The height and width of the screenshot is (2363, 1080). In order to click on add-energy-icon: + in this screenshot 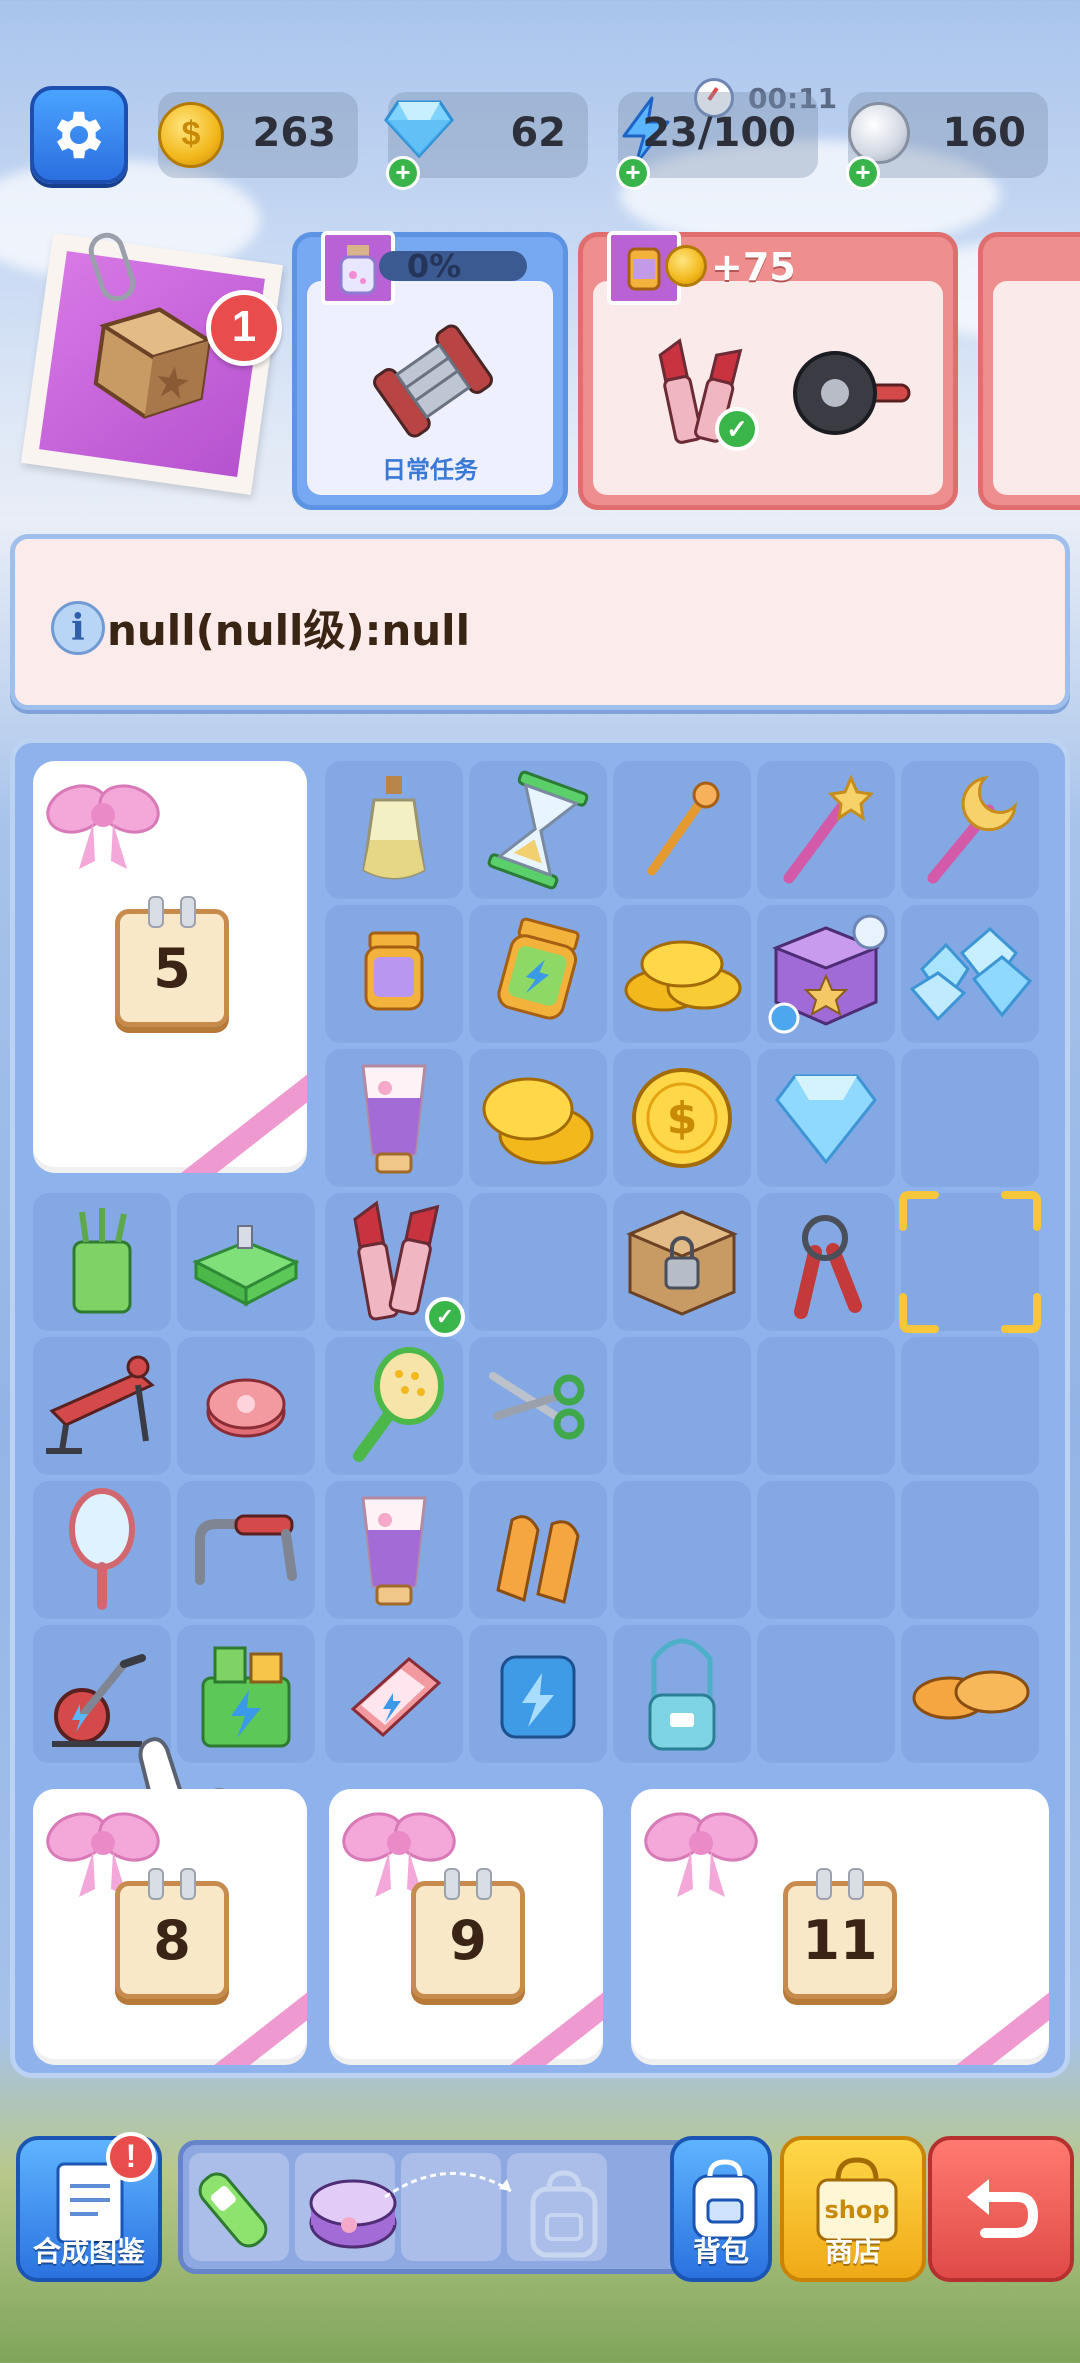, I will do `click(633, 173)`.